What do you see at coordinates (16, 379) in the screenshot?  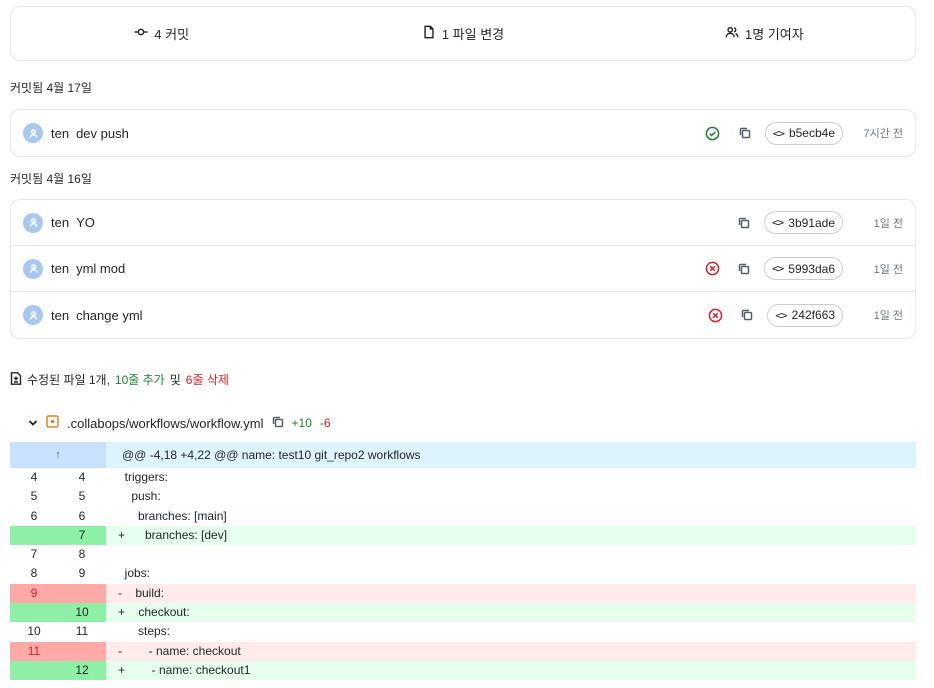 I see `file-diff-icon` at bounding box center [16, 379].